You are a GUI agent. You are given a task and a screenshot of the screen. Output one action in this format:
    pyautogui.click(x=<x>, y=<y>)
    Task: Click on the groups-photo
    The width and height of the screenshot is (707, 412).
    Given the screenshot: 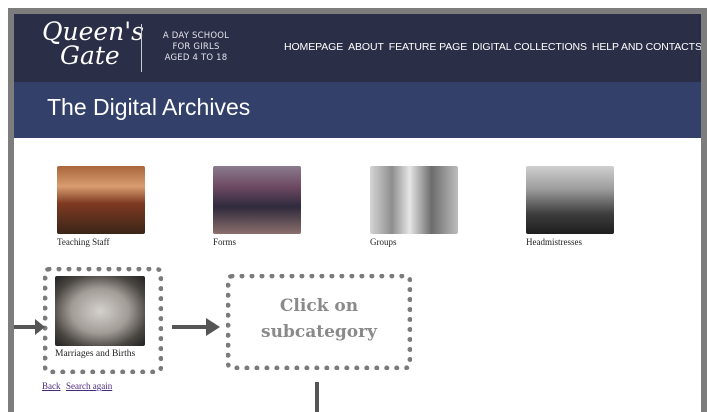 What is the action you would take?
    pyautogui.click(x=414, y=200)
    